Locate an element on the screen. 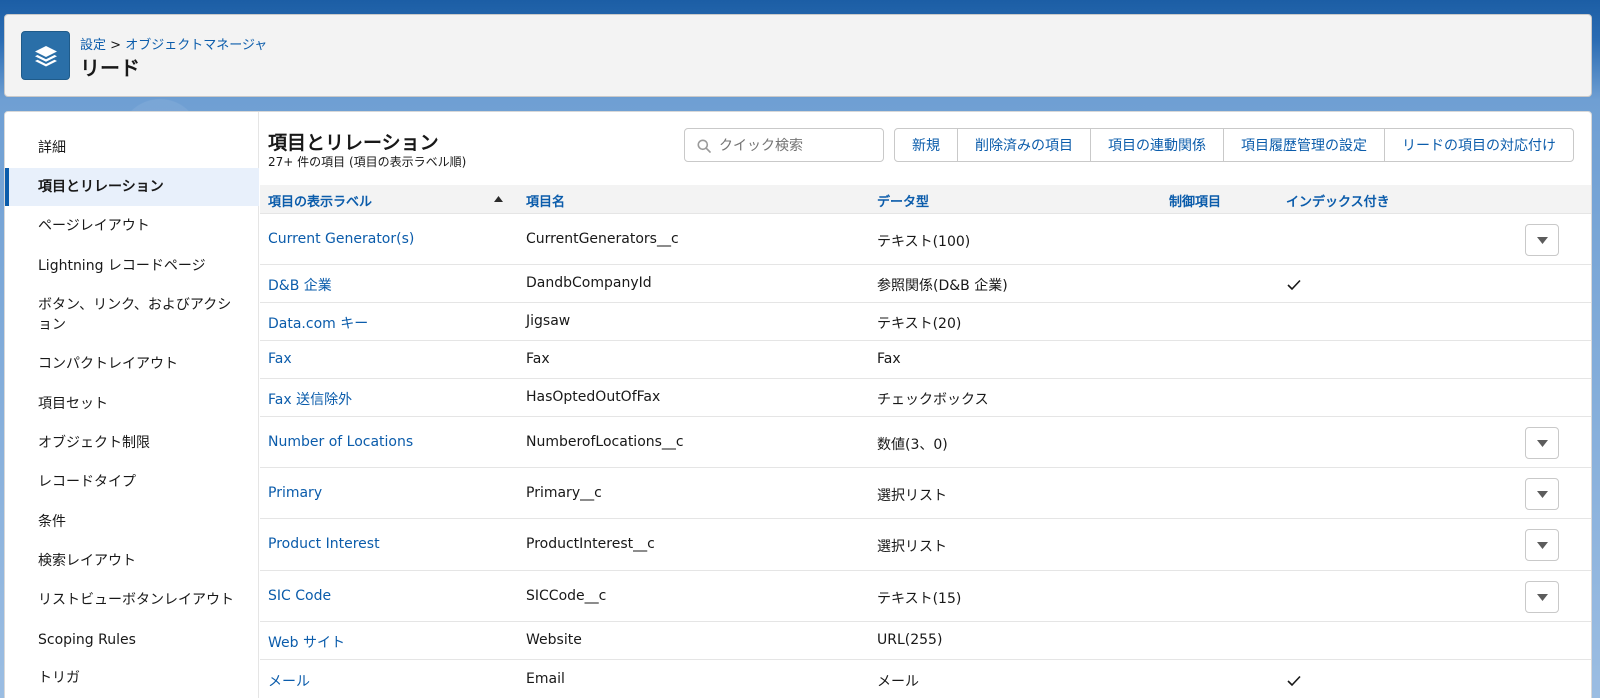 Image resolution: width=1600 pixels, height=698 pixels. table-row: SIC Code SICCode__c テキスト(15) is located at coordinates (925, 596).